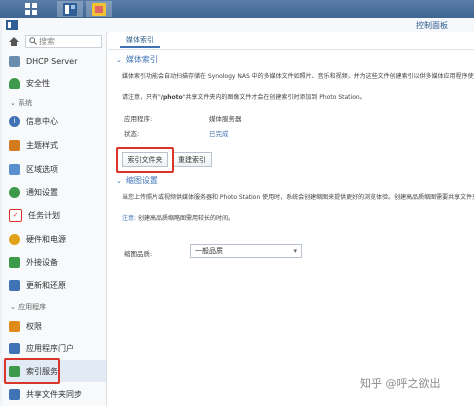 The image size is (474, 406). What do you see at coordinates (47, 41) in the screenshot?
I see `search-placeholder: 搜索` at bounding box center [47, 41].